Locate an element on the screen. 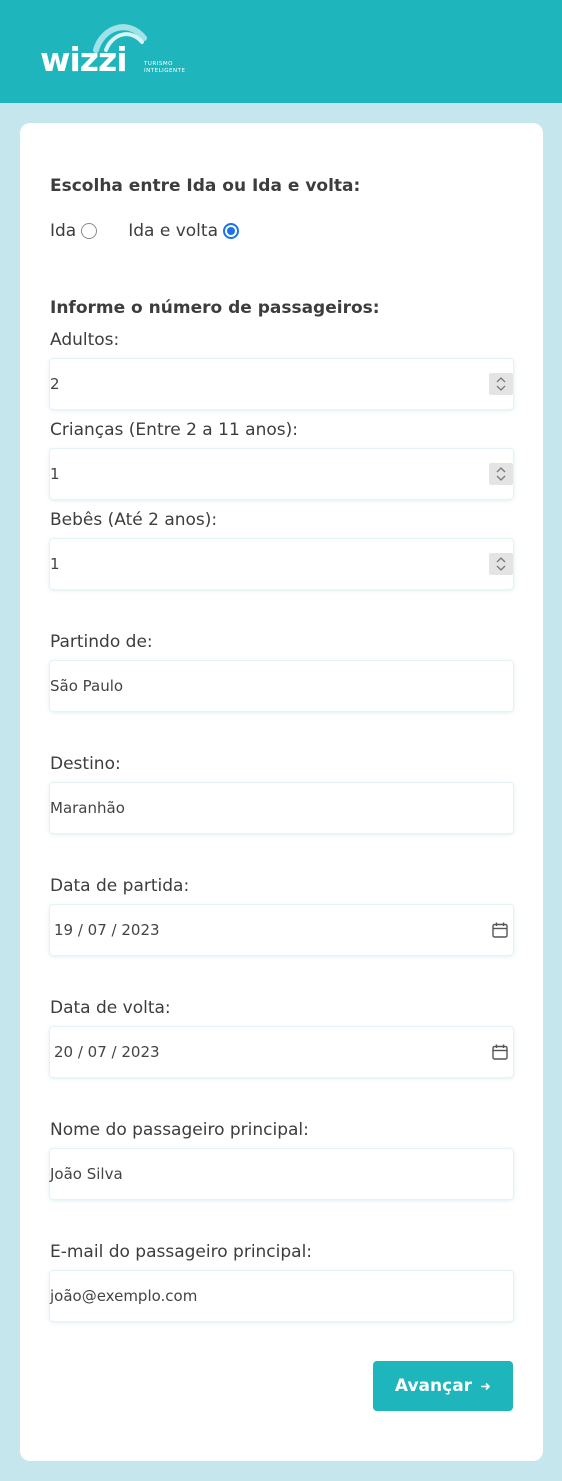 This screenshot has height=1481, width=562. children-value: 1 is located at coordinates (55, 474).